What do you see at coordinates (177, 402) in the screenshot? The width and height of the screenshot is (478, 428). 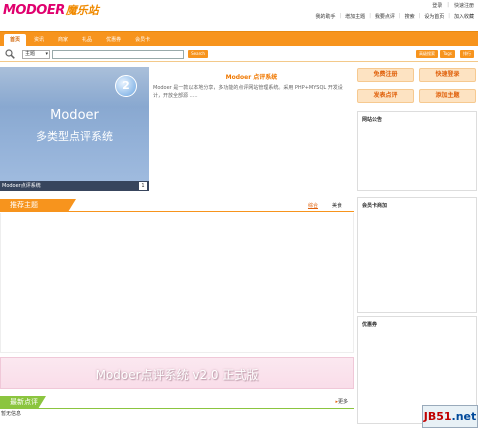 I see `latest-reviews-header: 最新点评 ▸更多` at bounding box center [177, 402].